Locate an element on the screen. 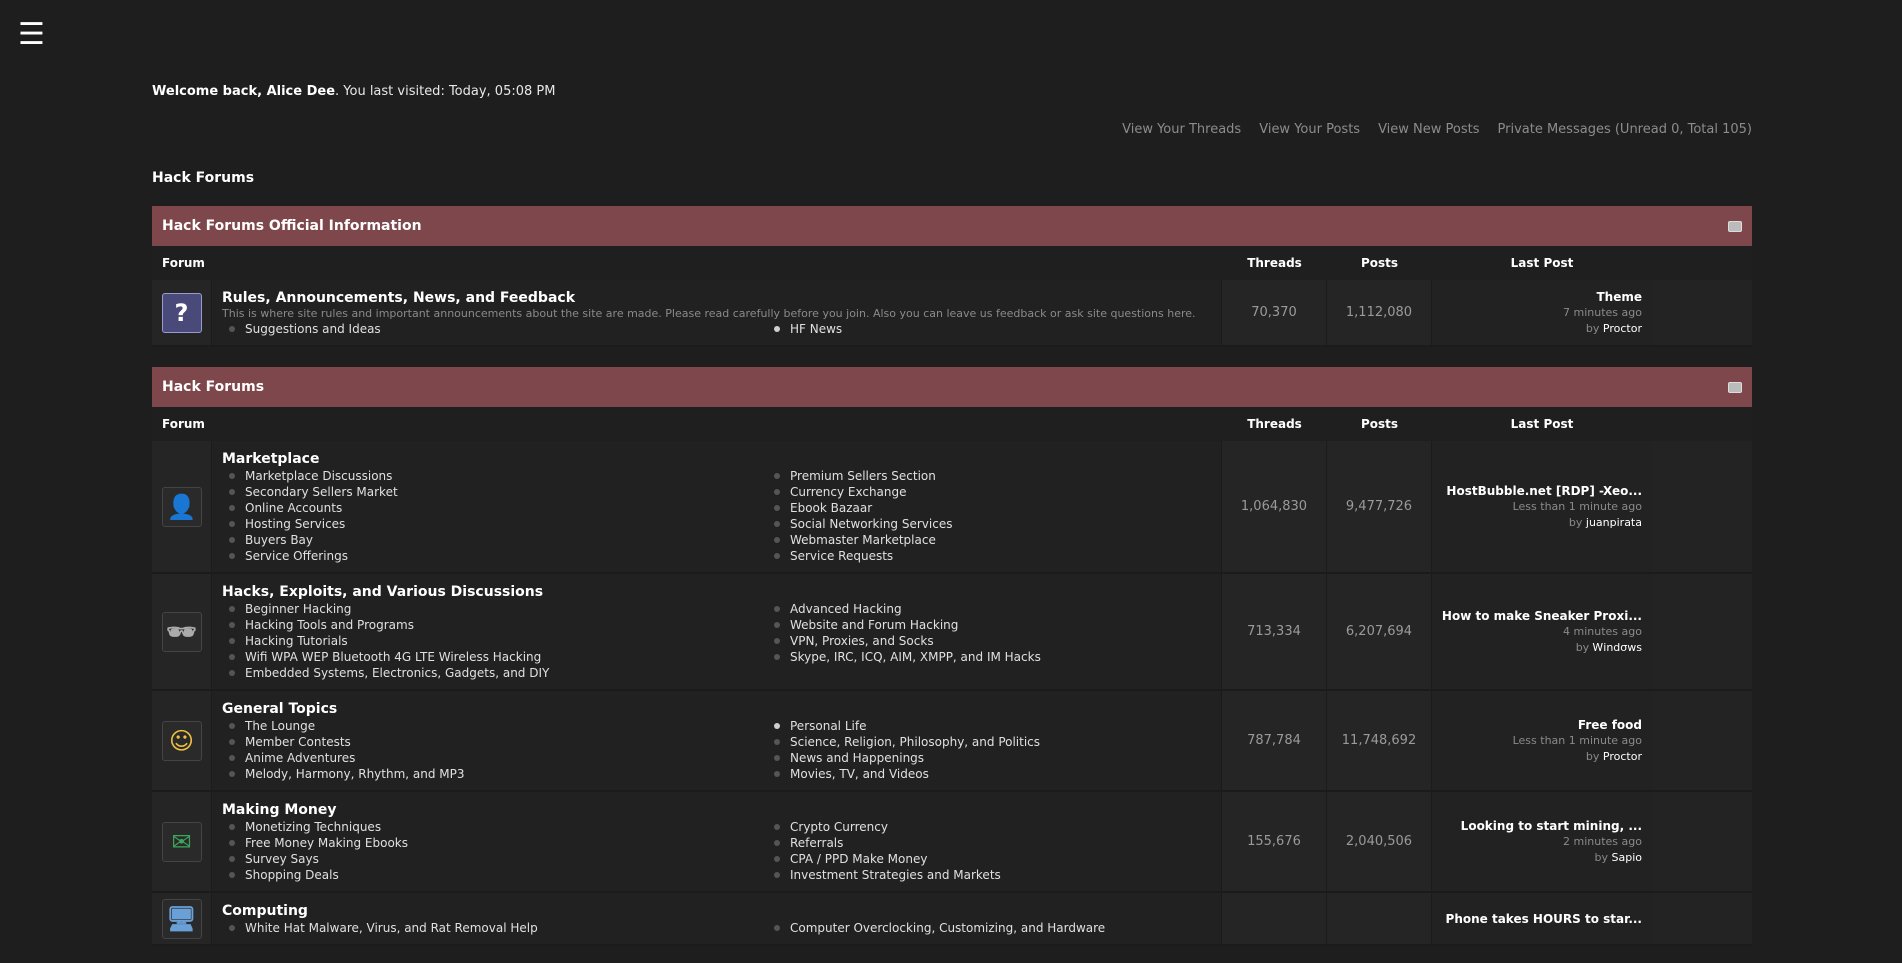  subforum-link: Hosting Services is located at coordinates (494, 524).